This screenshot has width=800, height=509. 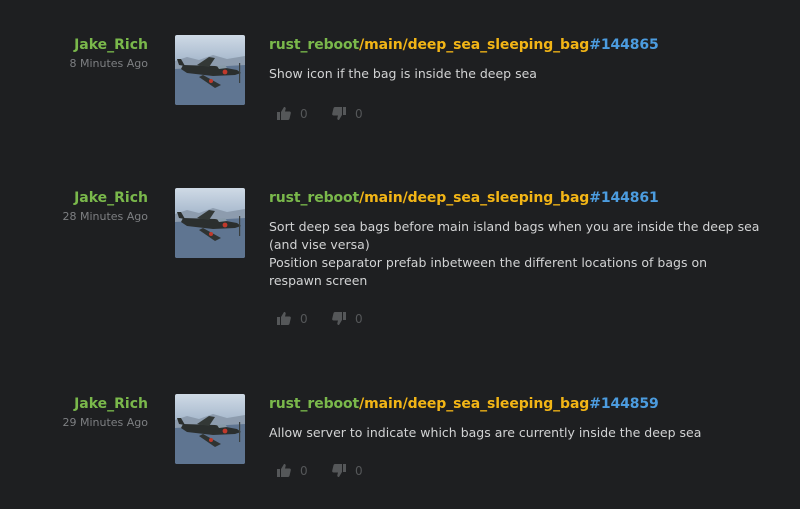 I want to click on message-line: (and vise versa), so click(x=319, y=244).